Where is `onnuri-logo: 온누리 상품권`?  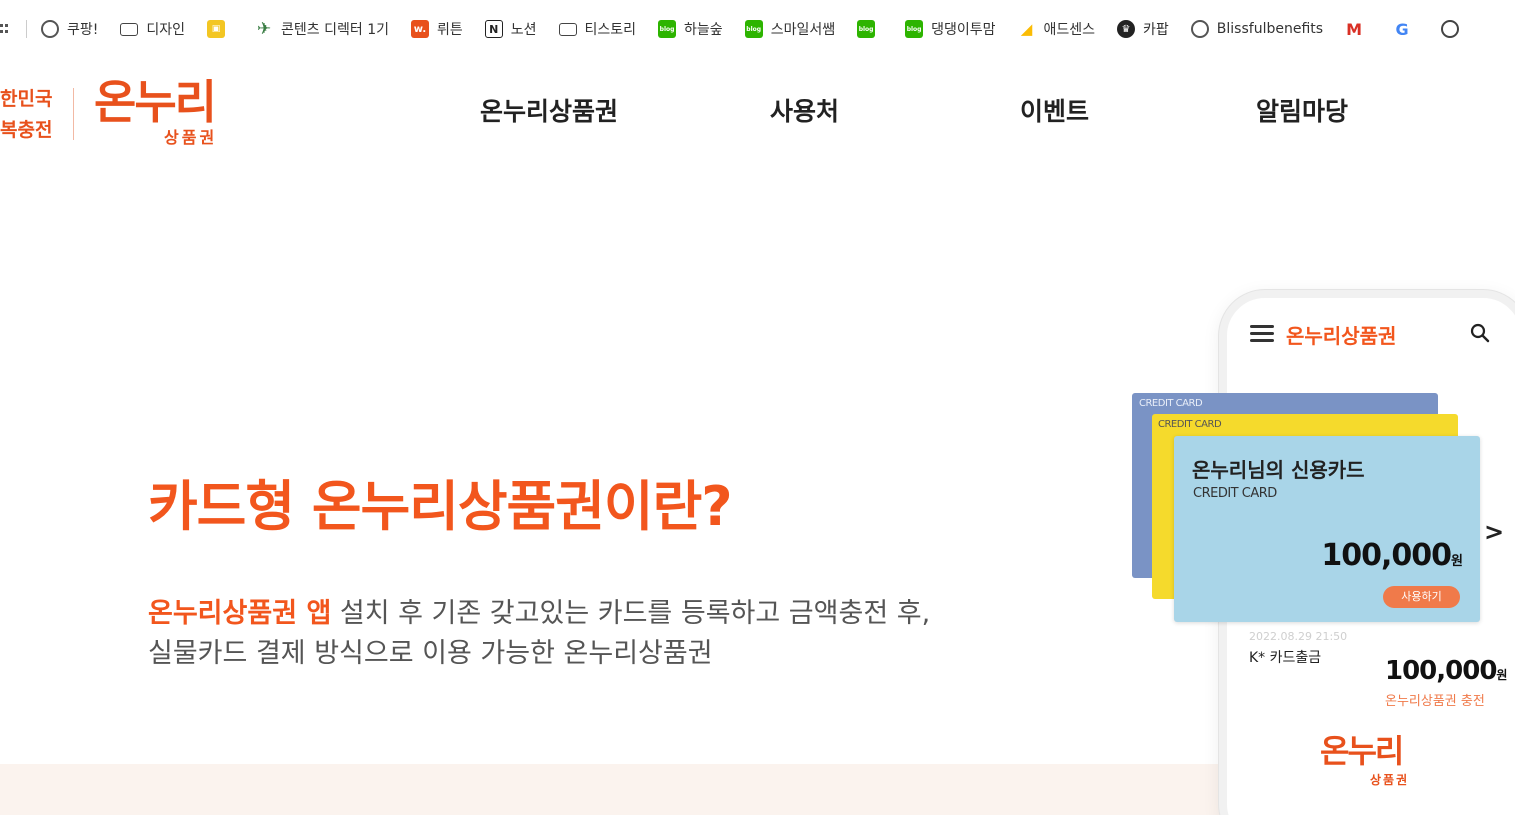 onnuri-logo: 온누리 상품권 is located at coordinates (164, 112).